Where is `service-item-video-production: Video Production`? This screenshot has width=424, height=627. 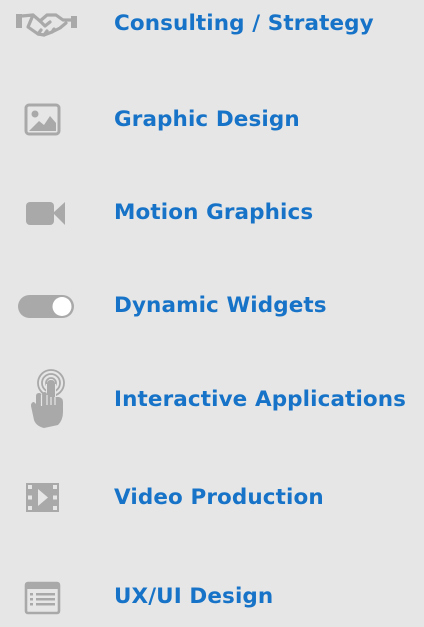
service-item-video-production: Video Production is located at coordinates (212, 498).